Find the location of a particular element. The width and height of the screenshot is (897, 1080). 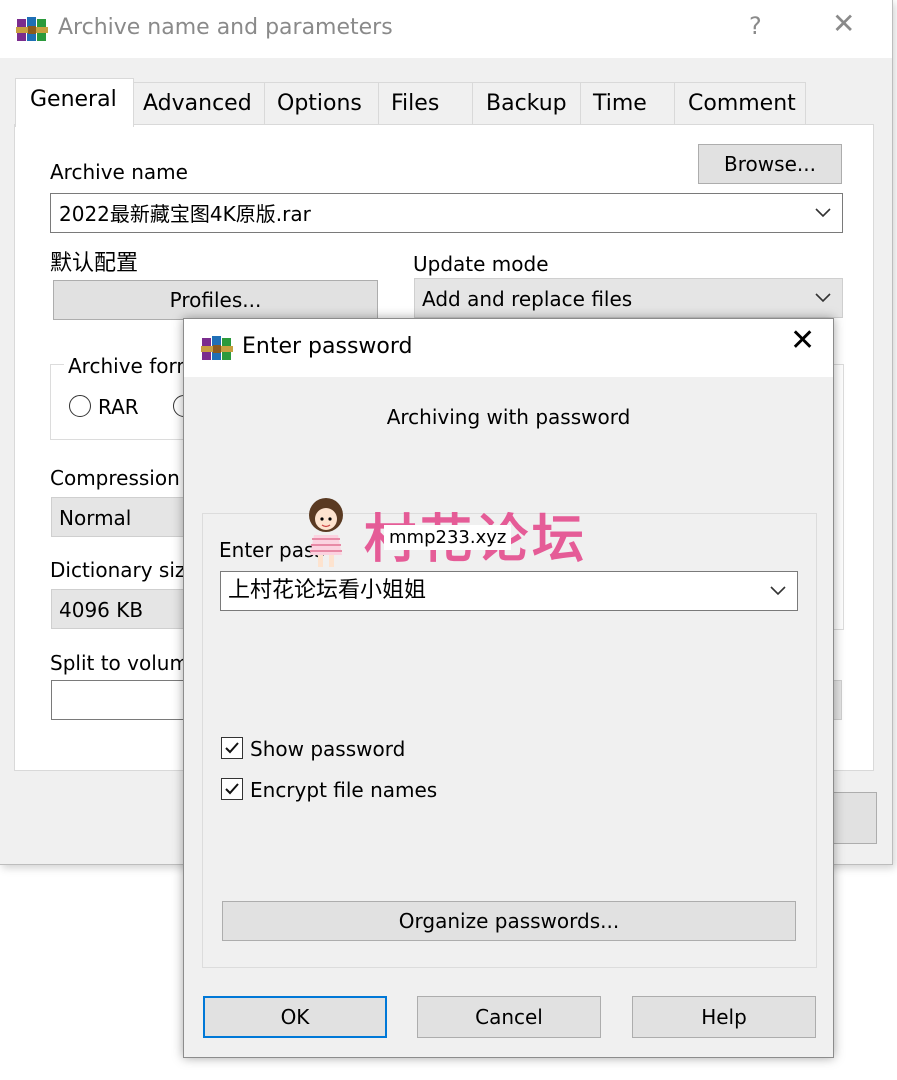

tab-label: General is located at coordinates (73, 99).